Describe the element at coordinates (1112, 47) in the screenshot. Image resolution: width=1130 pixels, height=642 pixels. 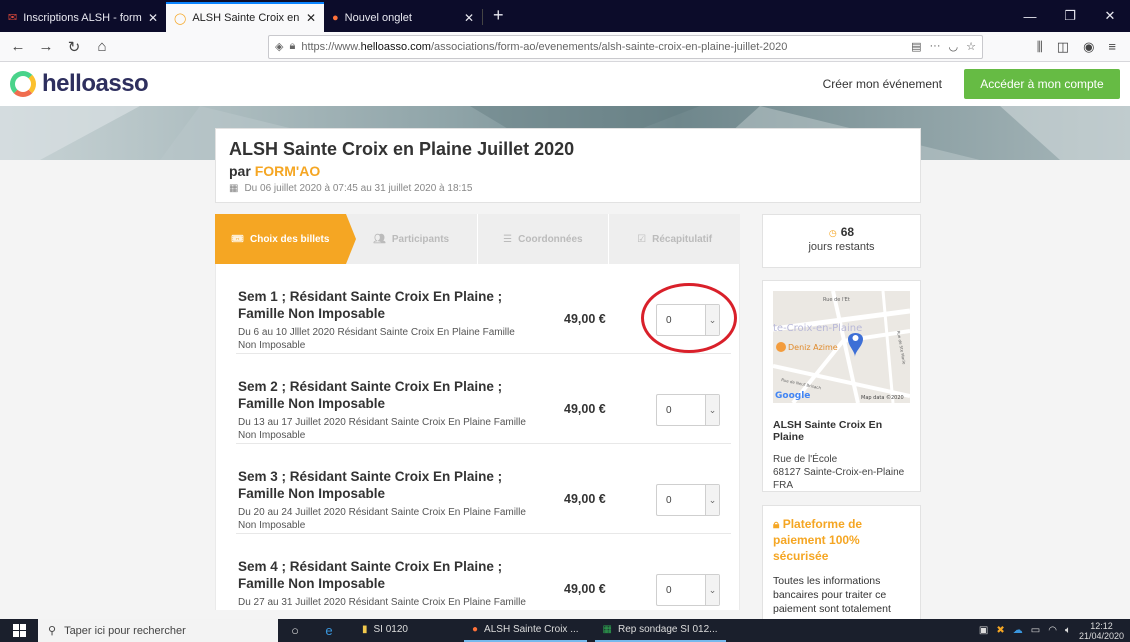
I see `menu-icon: ≡` at that location.